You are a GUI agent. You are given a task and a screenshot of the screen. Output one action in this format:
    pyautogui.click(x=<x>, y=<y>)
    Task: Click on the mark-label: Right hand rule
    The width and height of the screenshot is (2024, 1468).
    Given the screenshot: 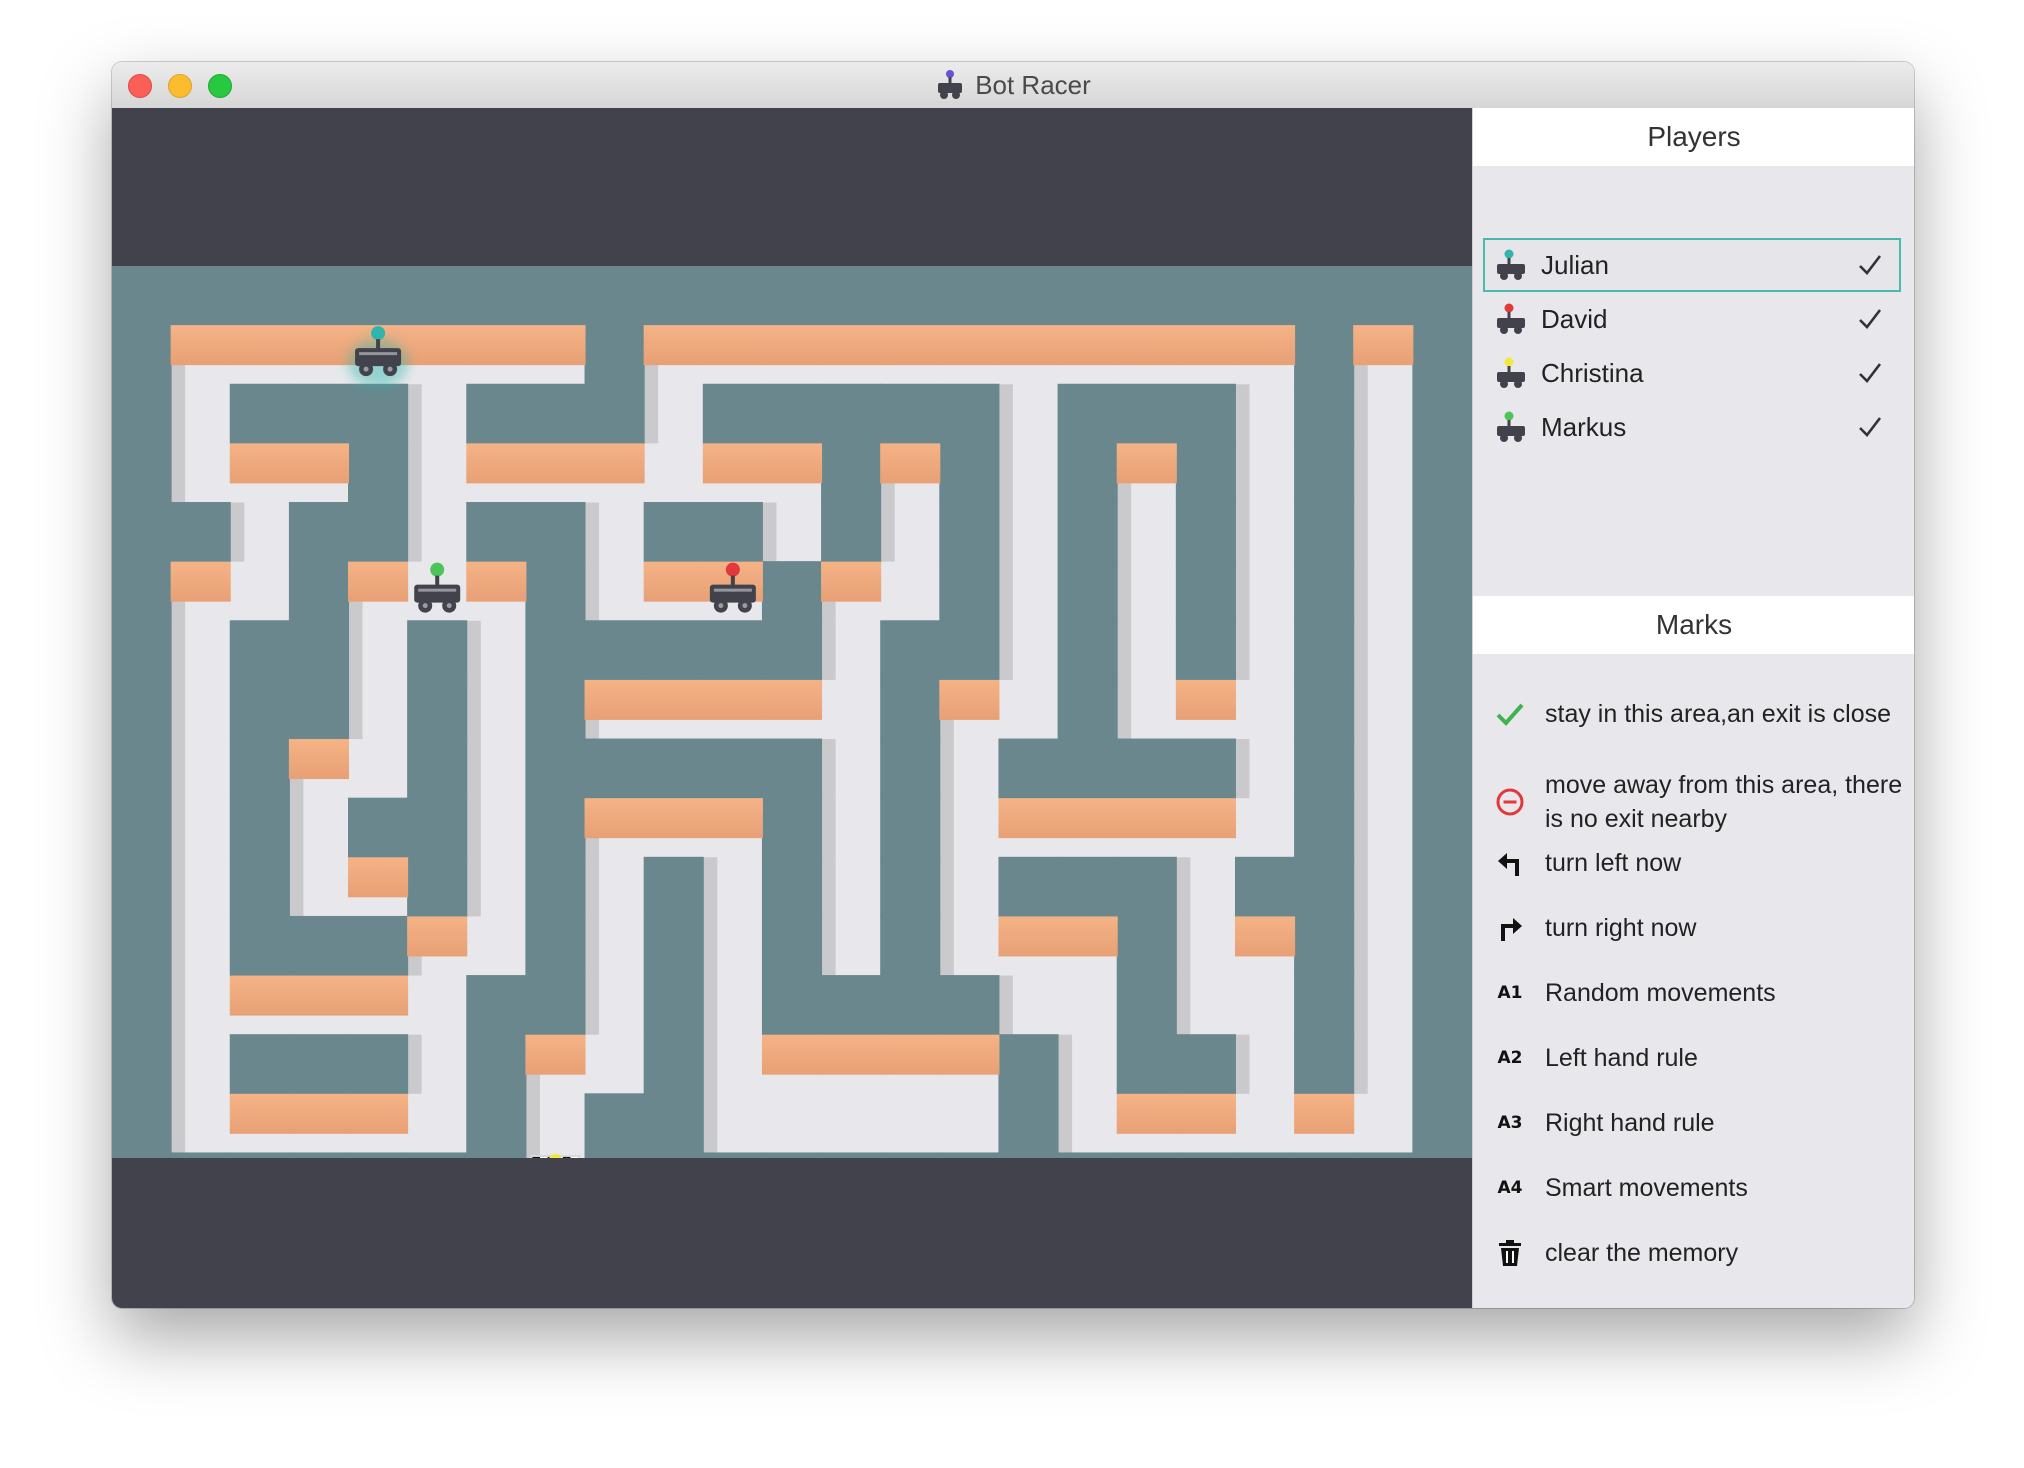 What is the action you would take?
    pyautogui.click(x=1630, y=1123)
    